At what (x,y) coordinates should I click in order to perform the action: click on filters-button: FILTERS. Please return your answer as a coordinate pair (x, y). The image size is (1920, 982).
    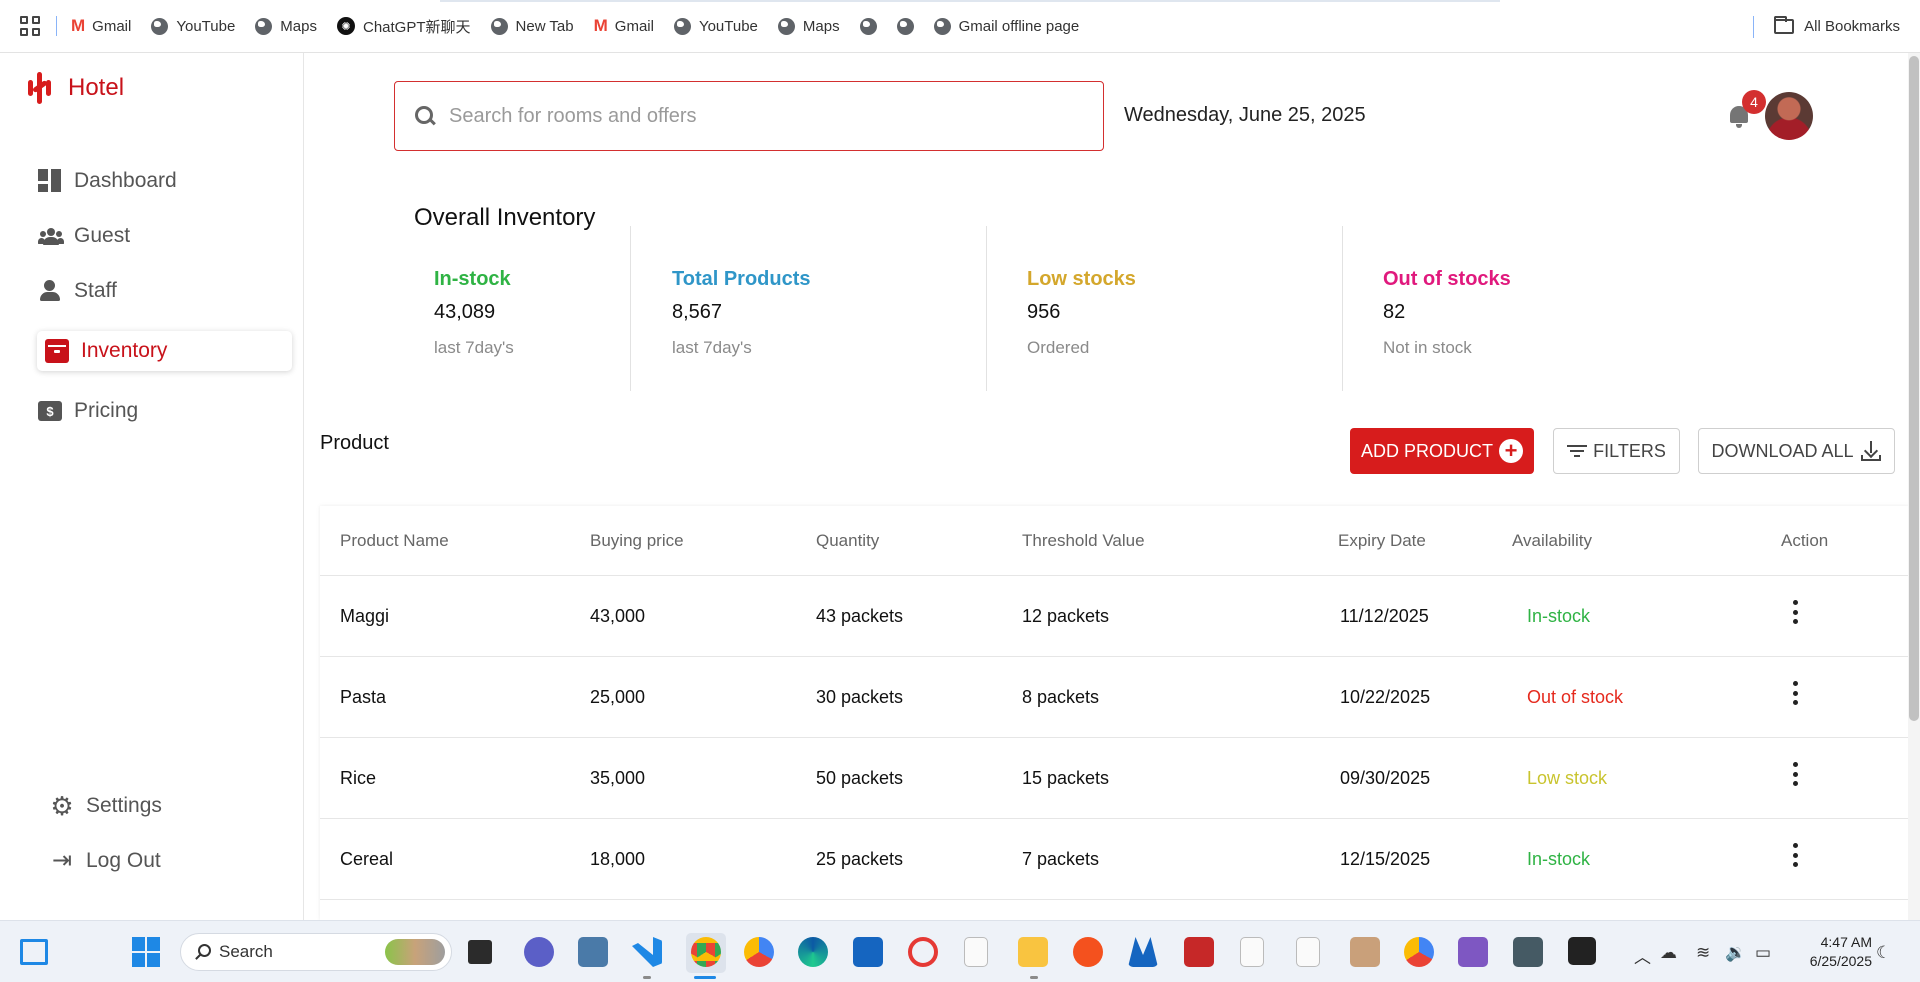
    Looking at the image, I should click on (1616, 451).